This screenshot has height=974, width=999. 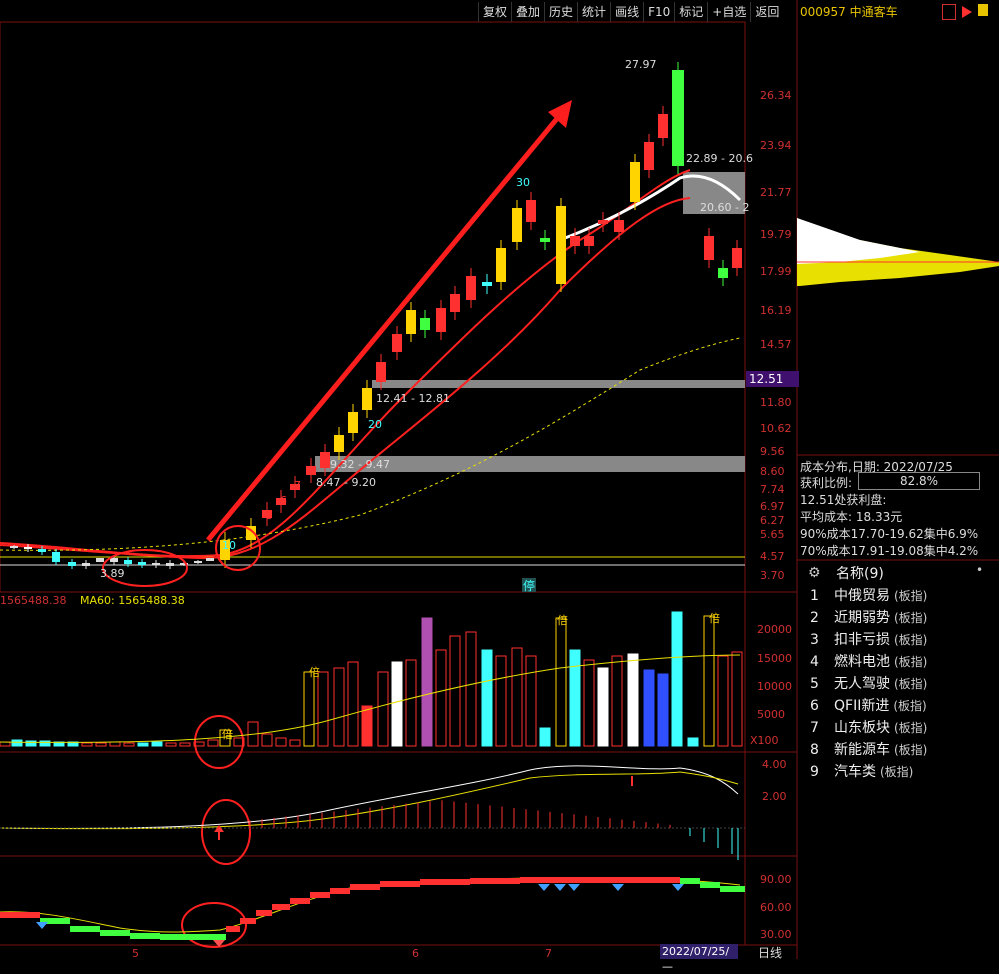 I want to click on double-mark: 倍, so click(x=562, y=620).